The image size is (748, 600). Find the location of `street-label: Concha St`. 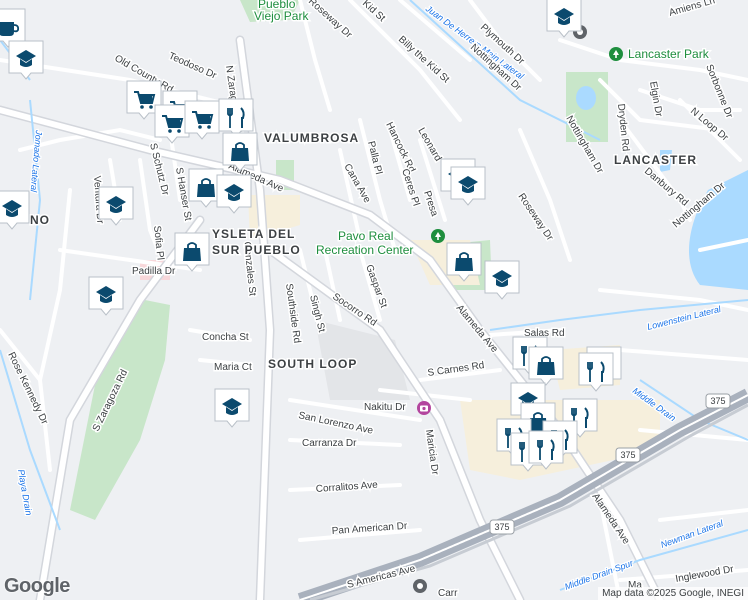

street-label: Concha St is located at coordinates (225, 337).